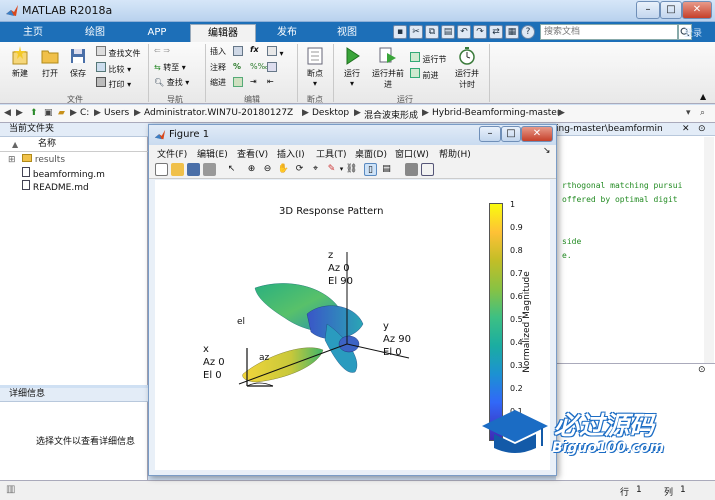 The width and height of the screenshot is (715, 500). I want to click on zoom-in-icon: ⊕, so click(251, 169).